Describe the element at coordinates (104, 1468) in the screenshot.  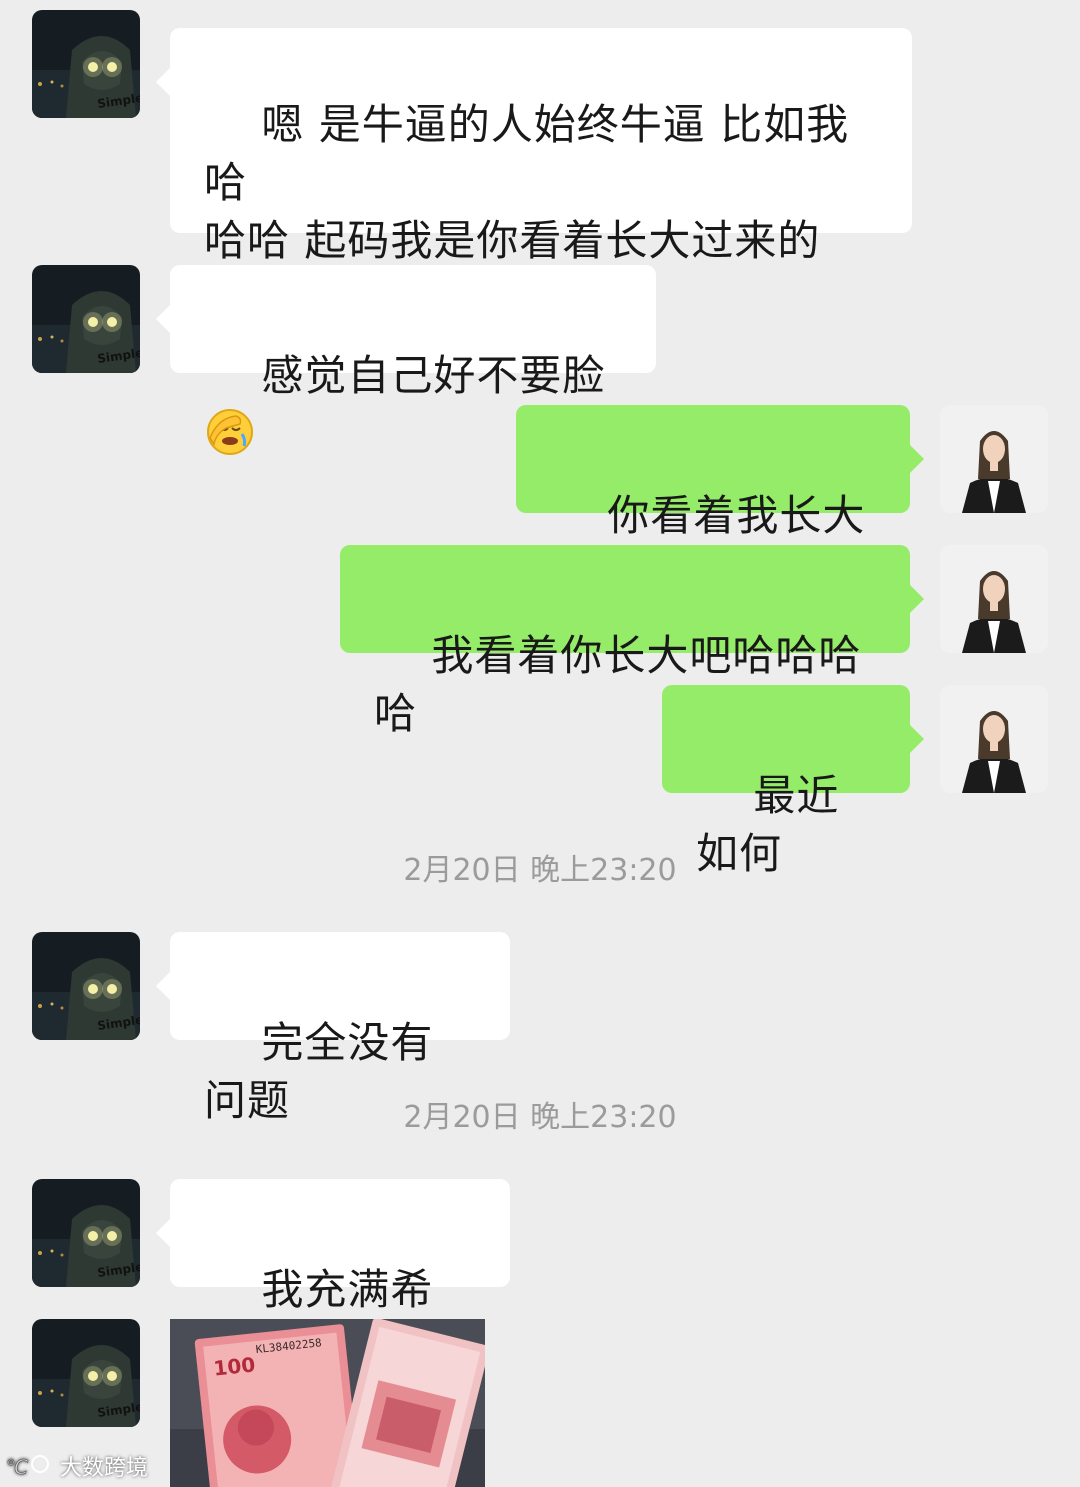
I see `watermark-text: 大数跨境` at that location.